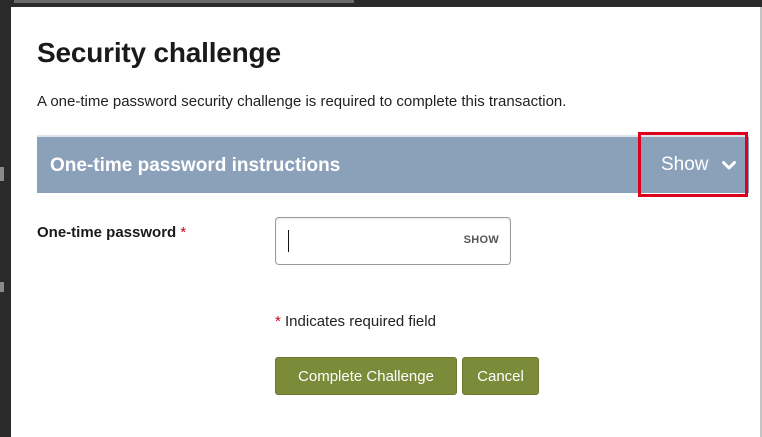  I want to click on required-note-asterisk: *, so click(278, 321).